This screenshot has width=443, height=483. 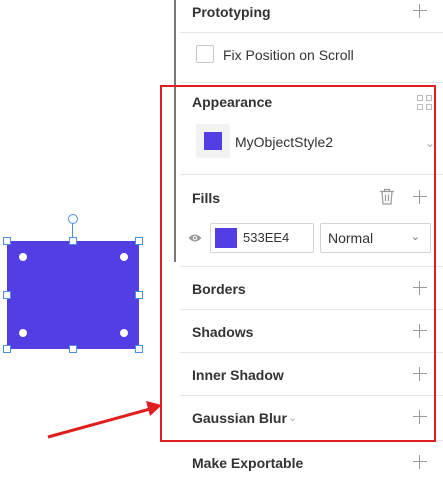 I want to click on add-export-icon, so click(x=420, y=462).